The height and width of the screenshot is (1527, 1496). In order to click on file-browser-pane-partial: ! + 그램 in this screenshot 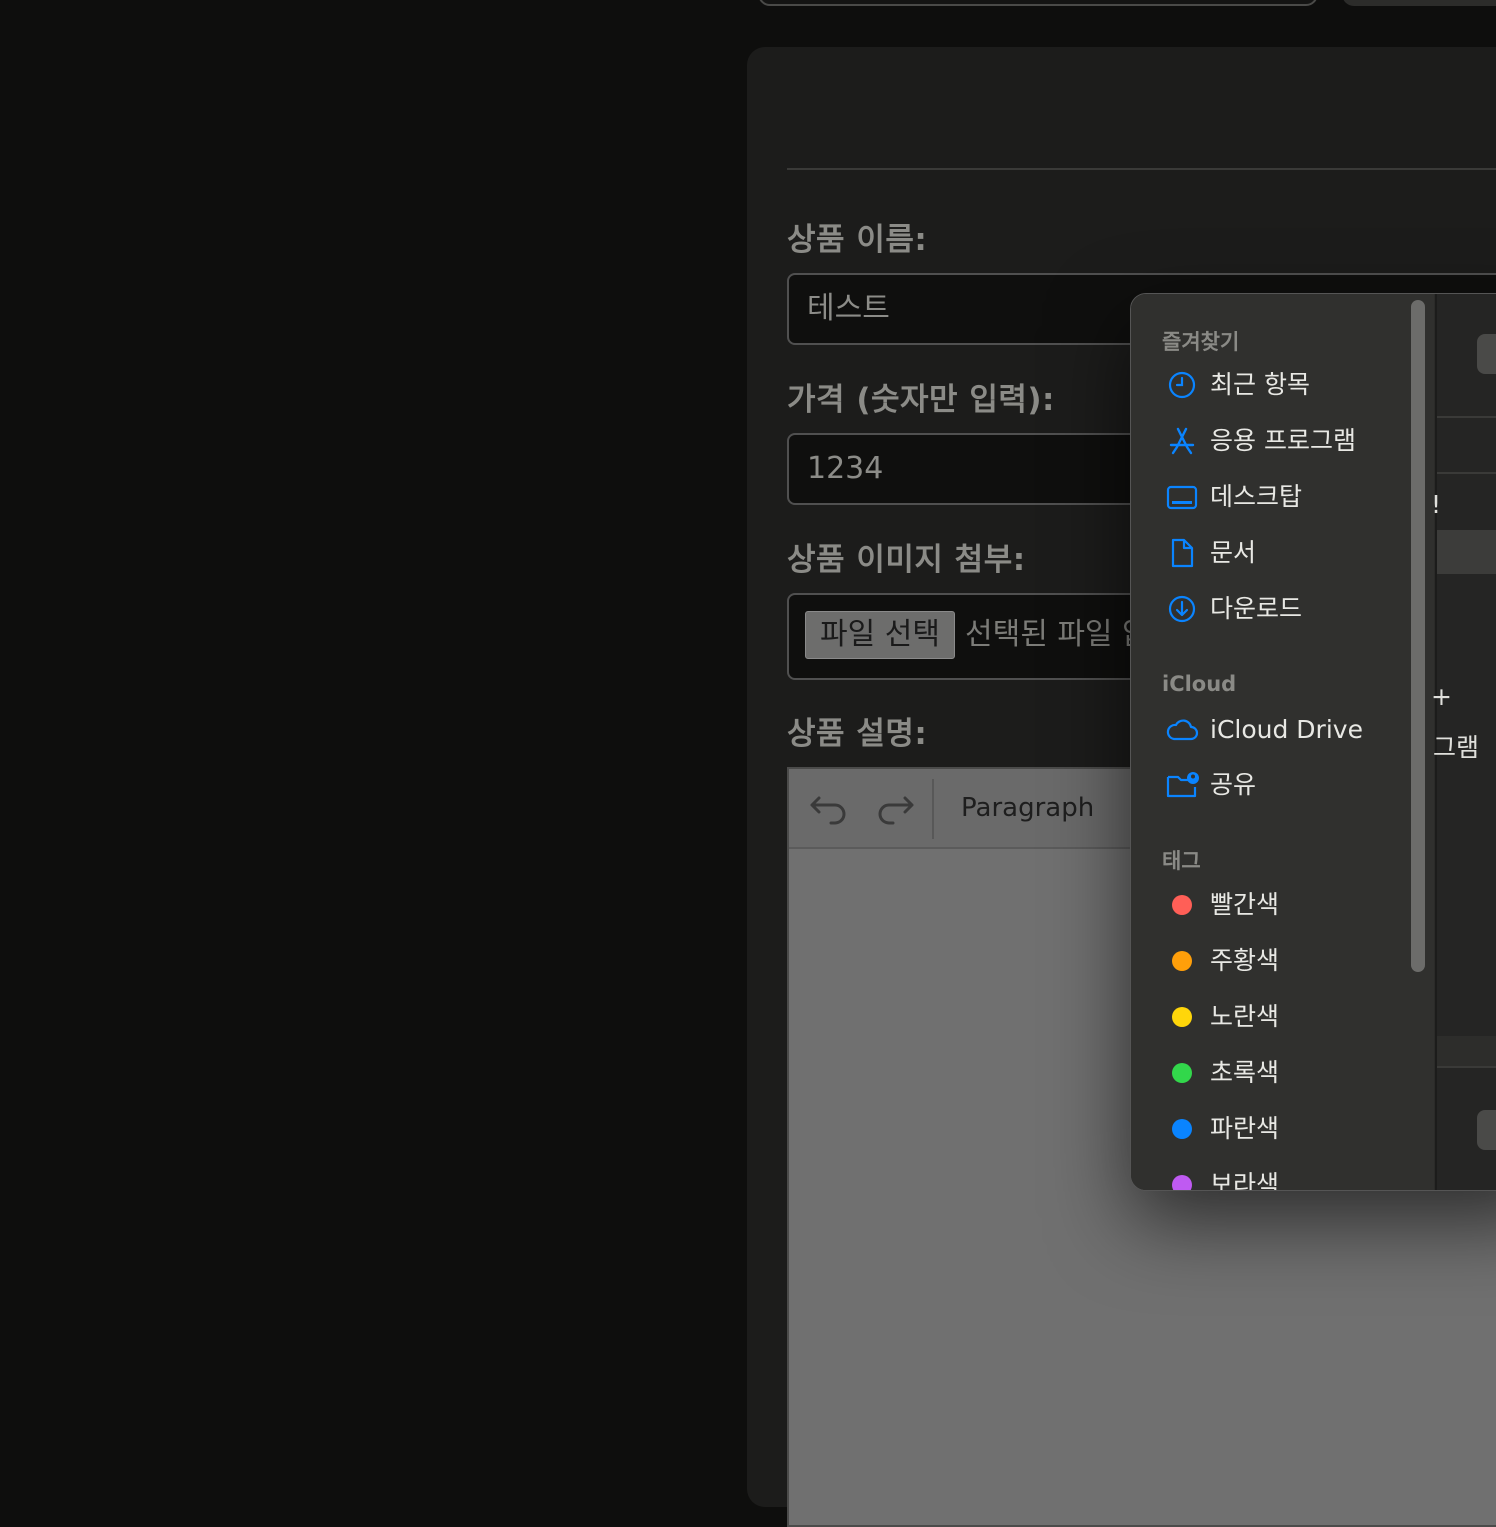, I will do `click(1463, 742)`.